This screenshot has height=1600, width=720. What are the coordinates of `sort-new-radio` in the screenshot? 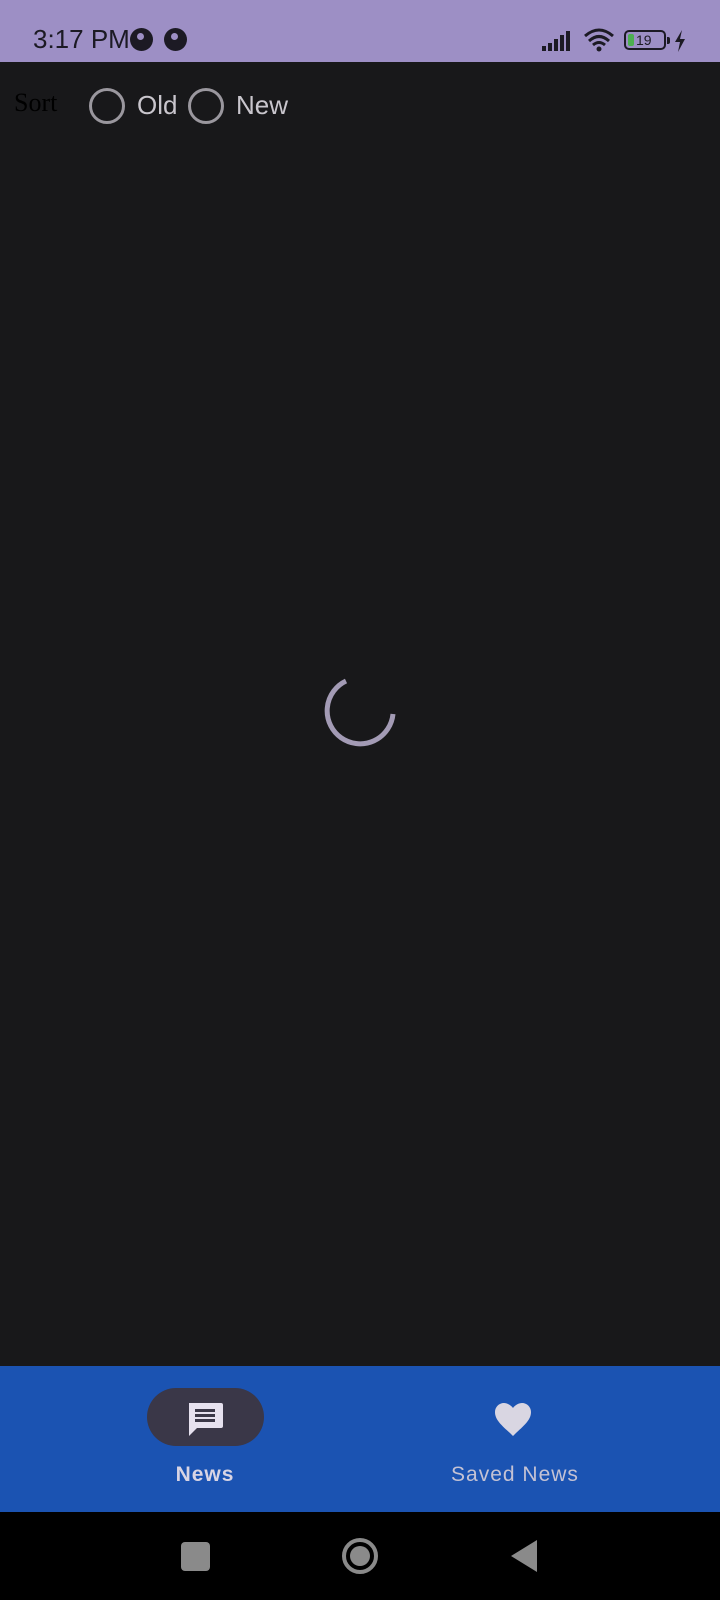 It's located at (206, 106).